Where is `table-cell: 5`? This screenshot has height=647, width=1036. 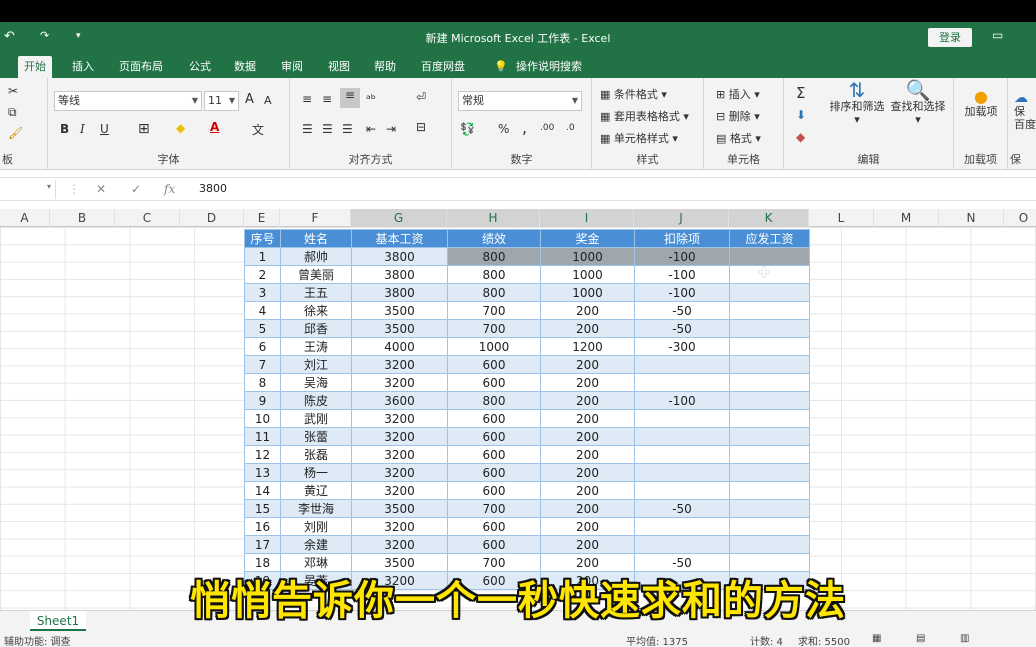
table-cell: 5 is located at coordinates (262, 328).